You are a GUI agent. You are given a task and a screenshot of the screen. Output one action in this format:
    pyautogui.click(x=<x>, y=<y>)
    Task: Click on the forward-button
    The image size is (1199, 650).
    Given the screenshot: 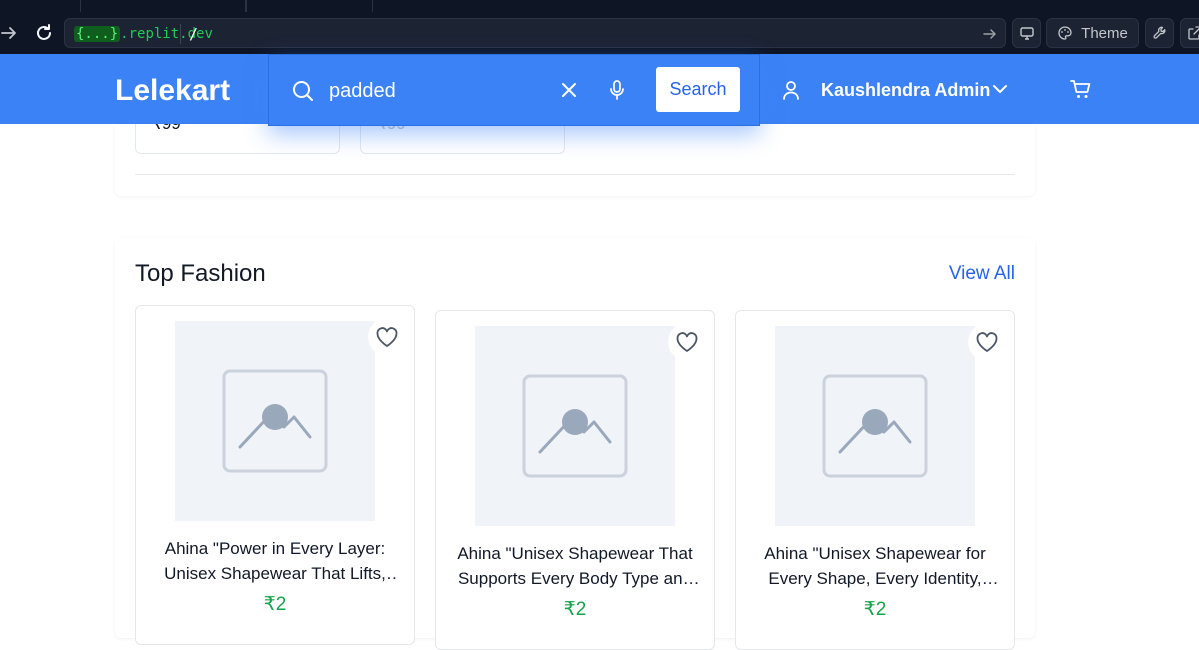 What is the action you would take?
    pyautogui.click(x=10, y=33)
    